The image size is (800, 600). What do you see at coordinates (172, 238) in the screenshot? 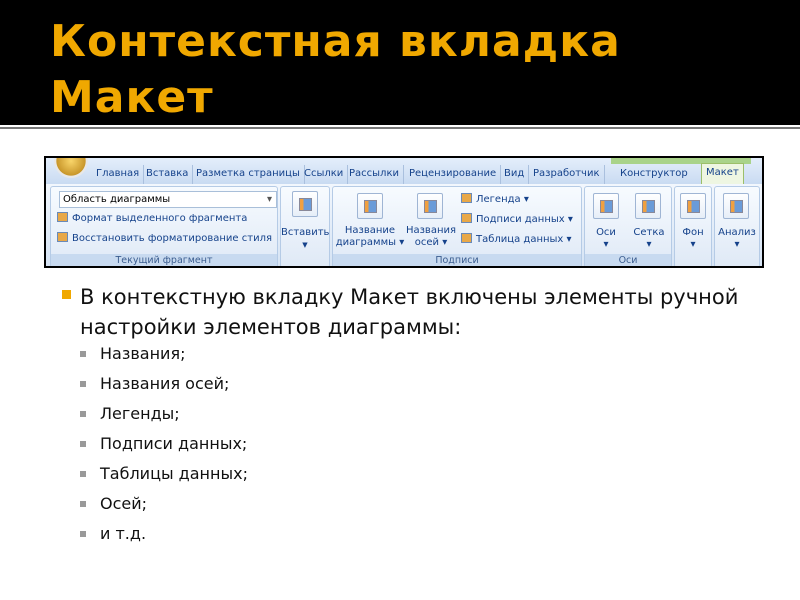
I see `reset-style-label: Восстановить форматирование стиля` at bounding box center [172, 238].